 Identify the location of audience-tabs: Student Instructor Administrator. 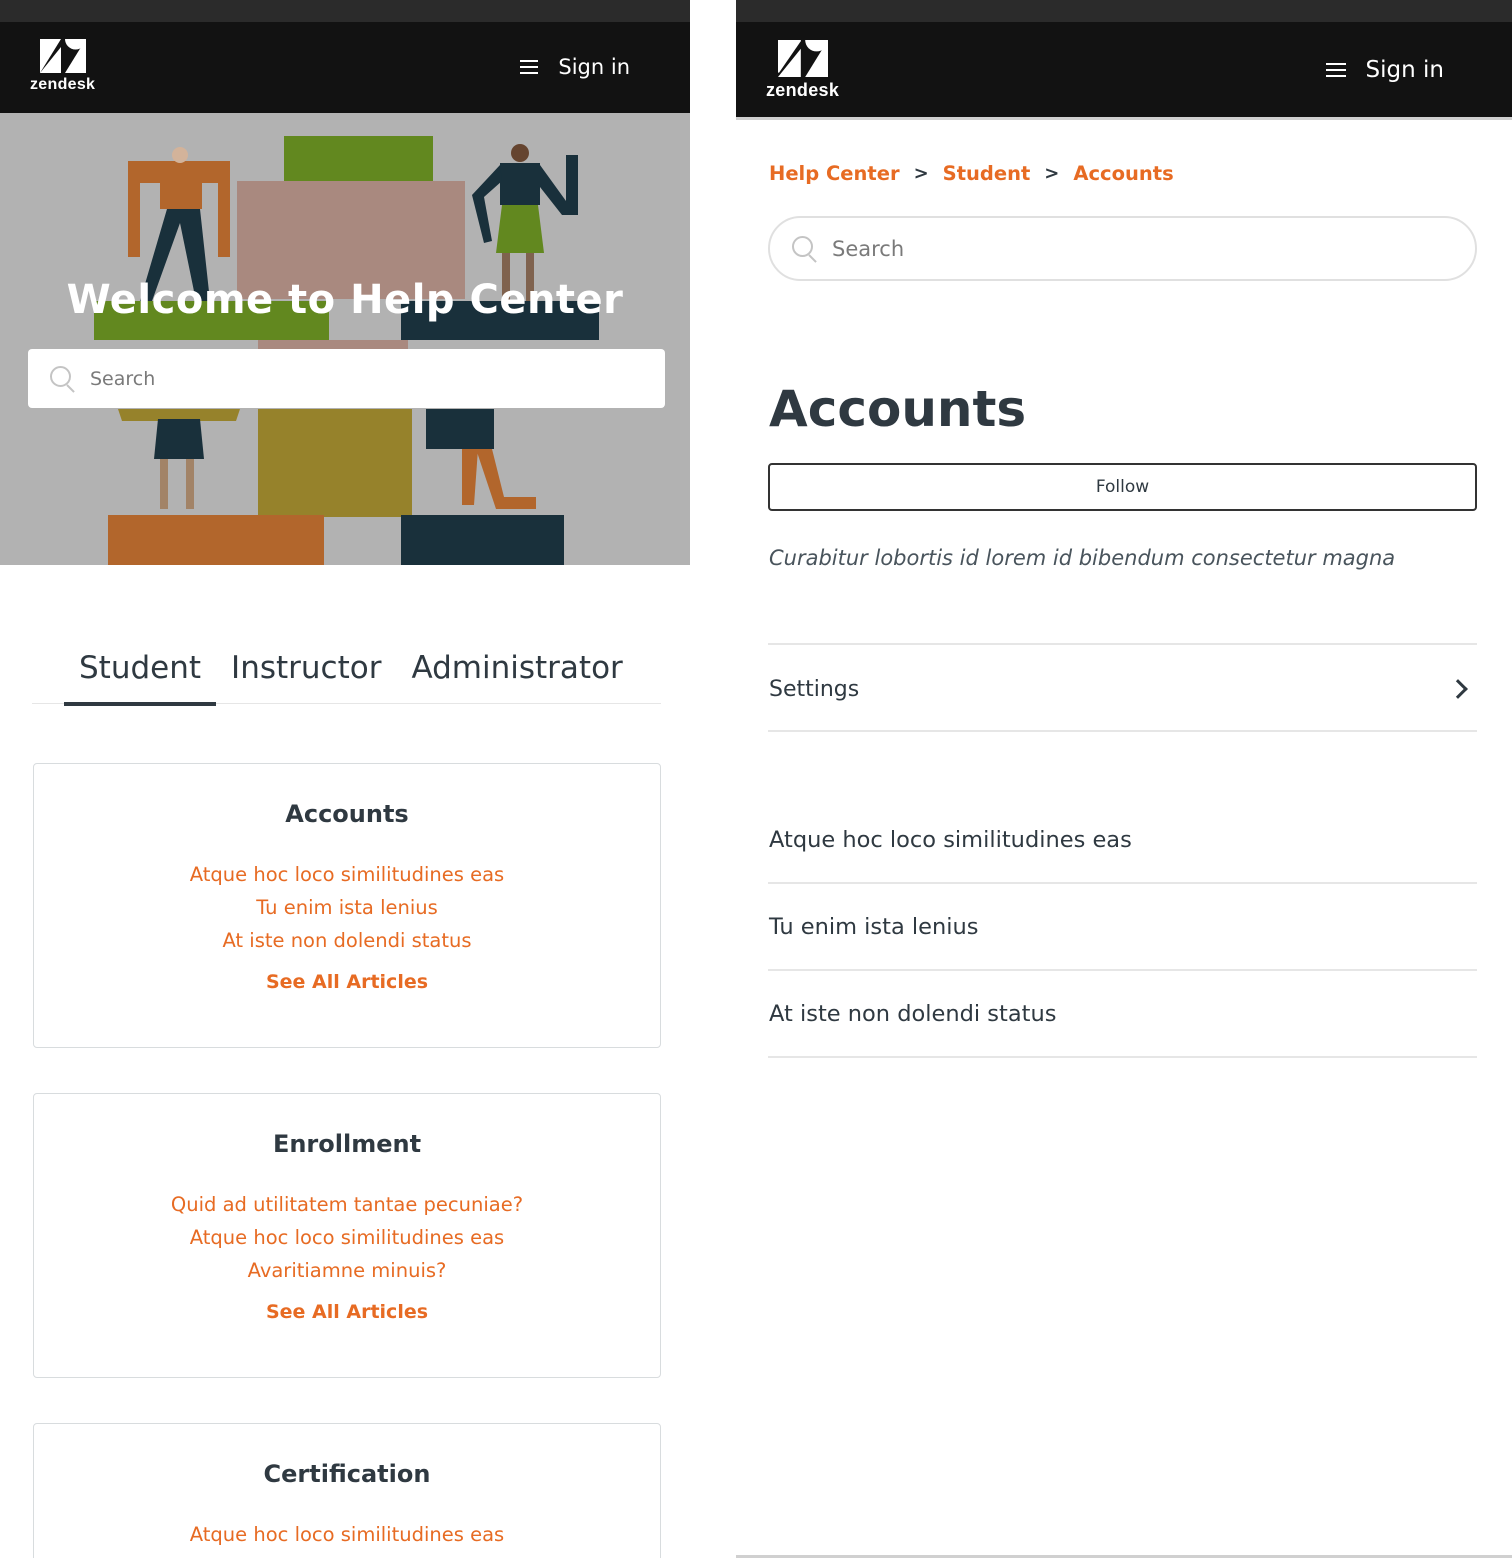
(346, 673).